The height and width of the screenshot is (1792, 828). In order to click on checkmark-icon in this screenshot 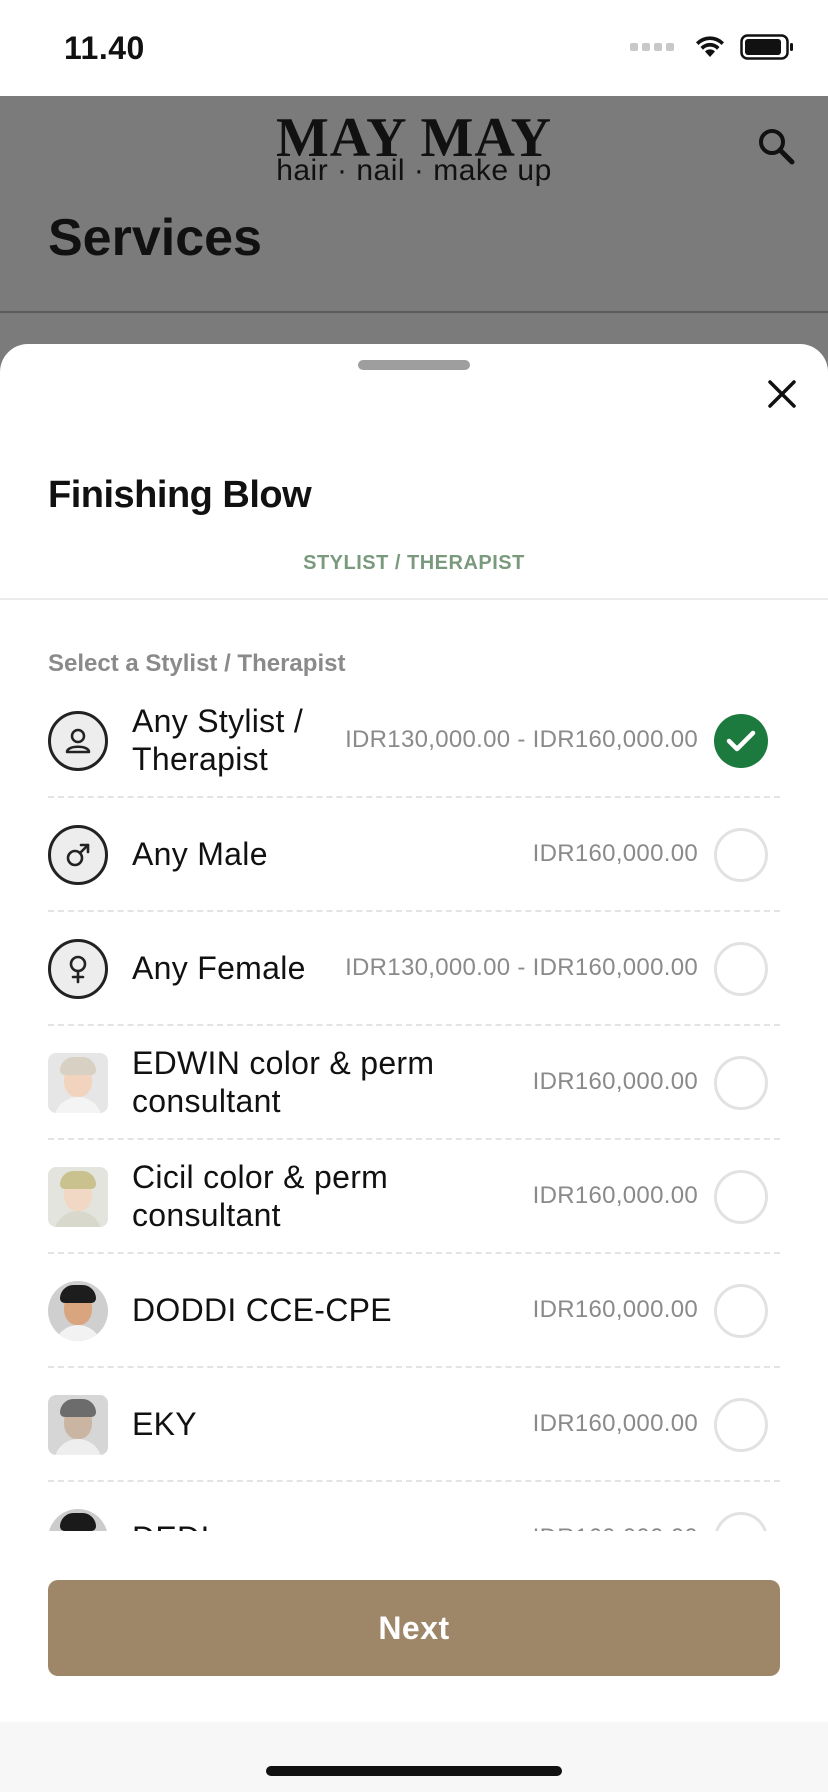, I will do `click(741, 741)`.